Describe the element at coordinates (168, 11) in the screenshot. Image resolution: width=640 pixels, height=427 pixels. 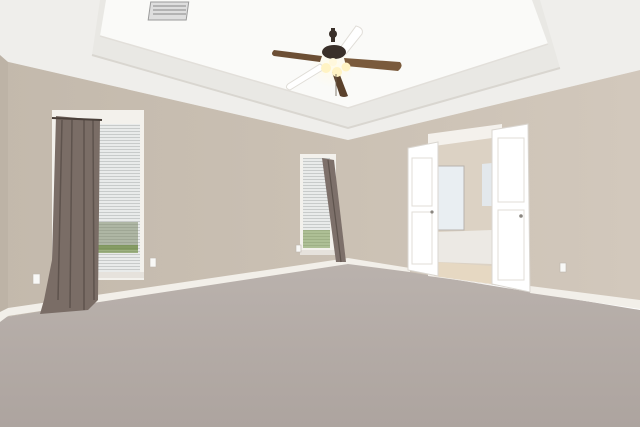
I see `ceiling-vent` at that location.